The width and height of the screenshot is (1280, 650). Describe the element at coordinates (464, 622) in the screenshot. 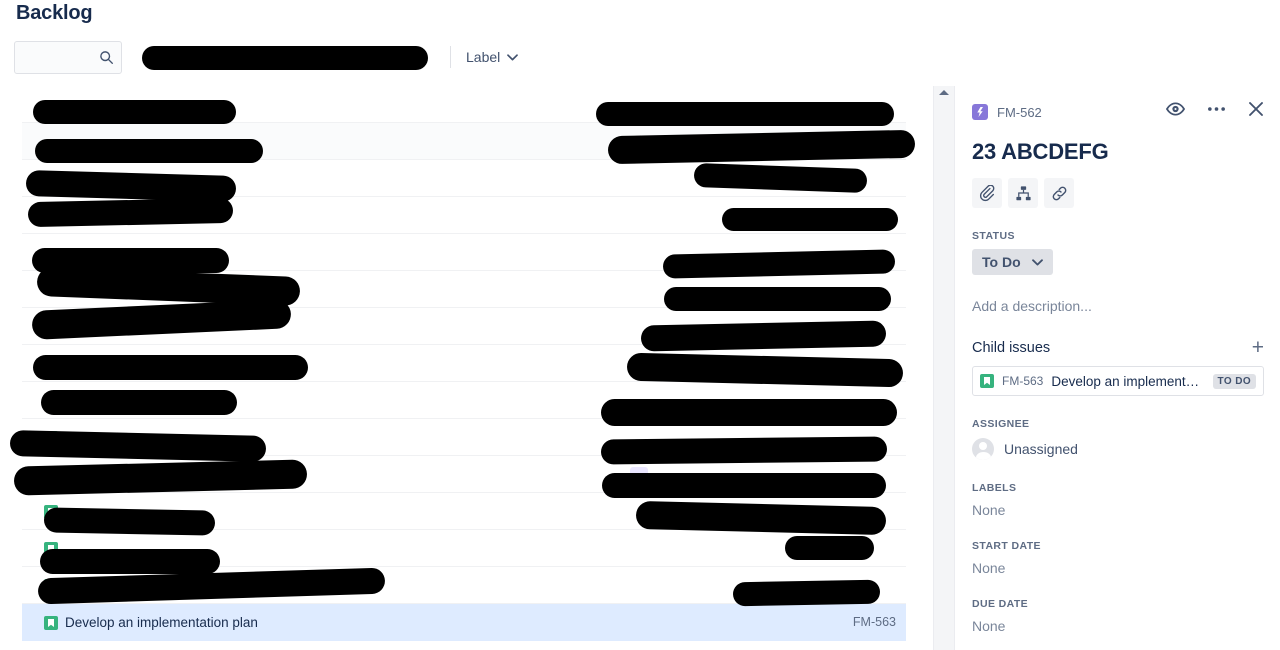

I see `table-row-selected: Develop an implementation plan FM-563` at that location.